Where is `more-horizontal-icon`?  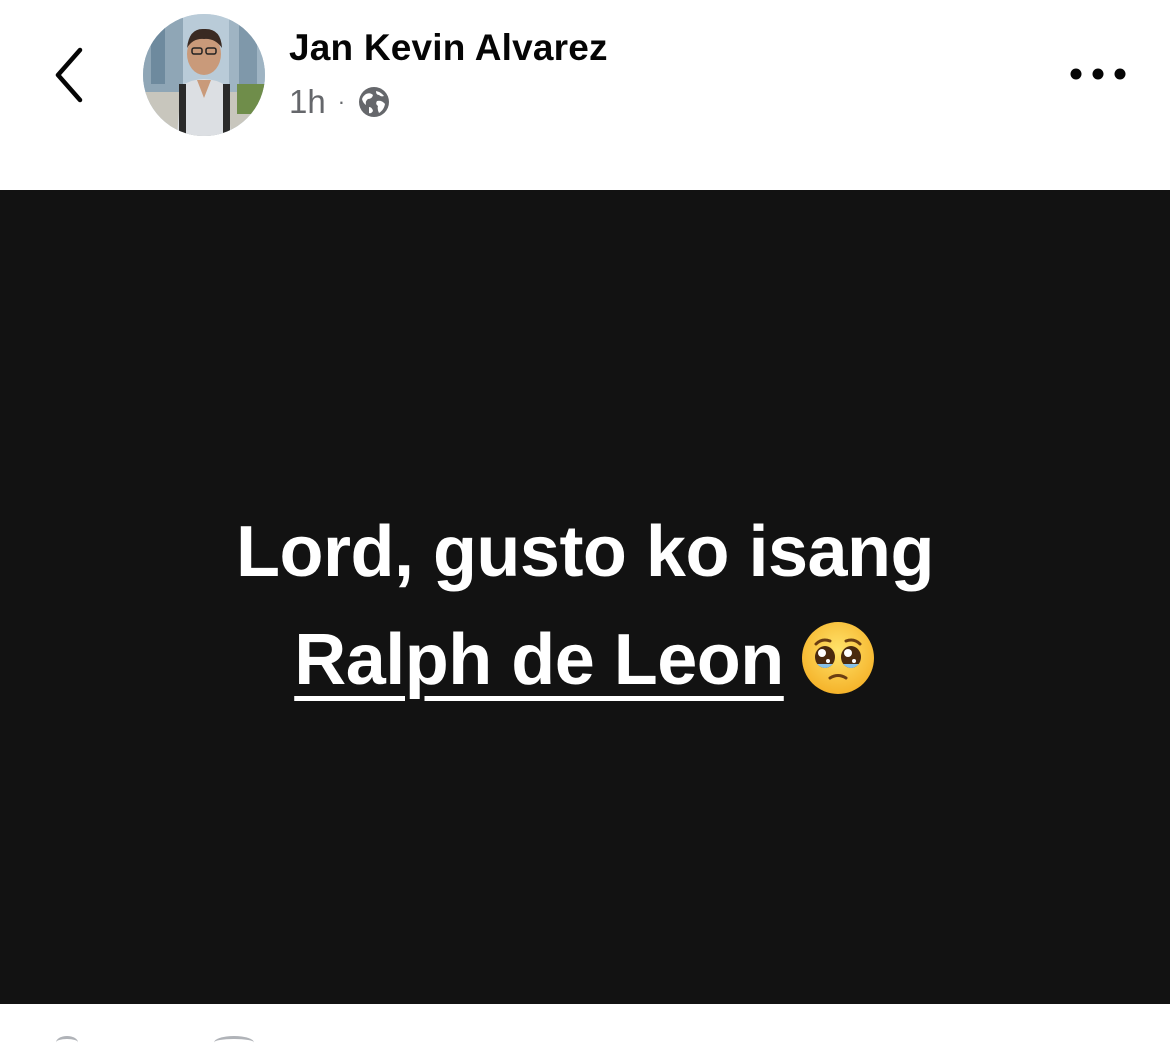
more-horizontal-icon is located at coordinates (1098, 74).